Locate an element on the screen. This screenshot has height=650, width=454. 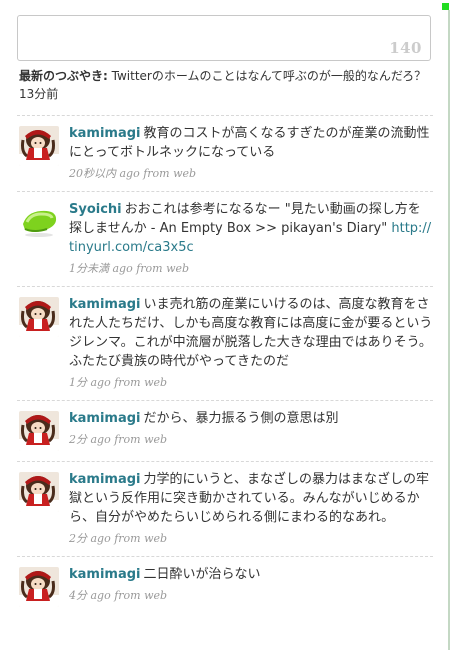
screen-name-link: Syoichi is located at coordinates (95, 209).